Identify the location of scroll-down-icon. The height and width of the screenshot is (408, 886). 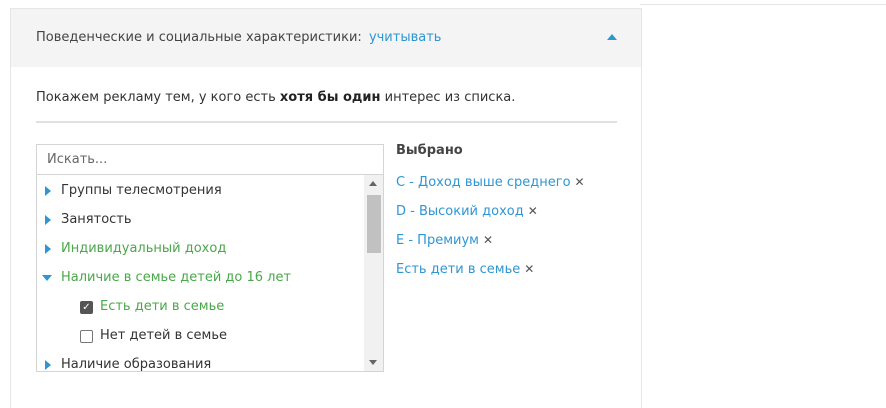
(373, 362).